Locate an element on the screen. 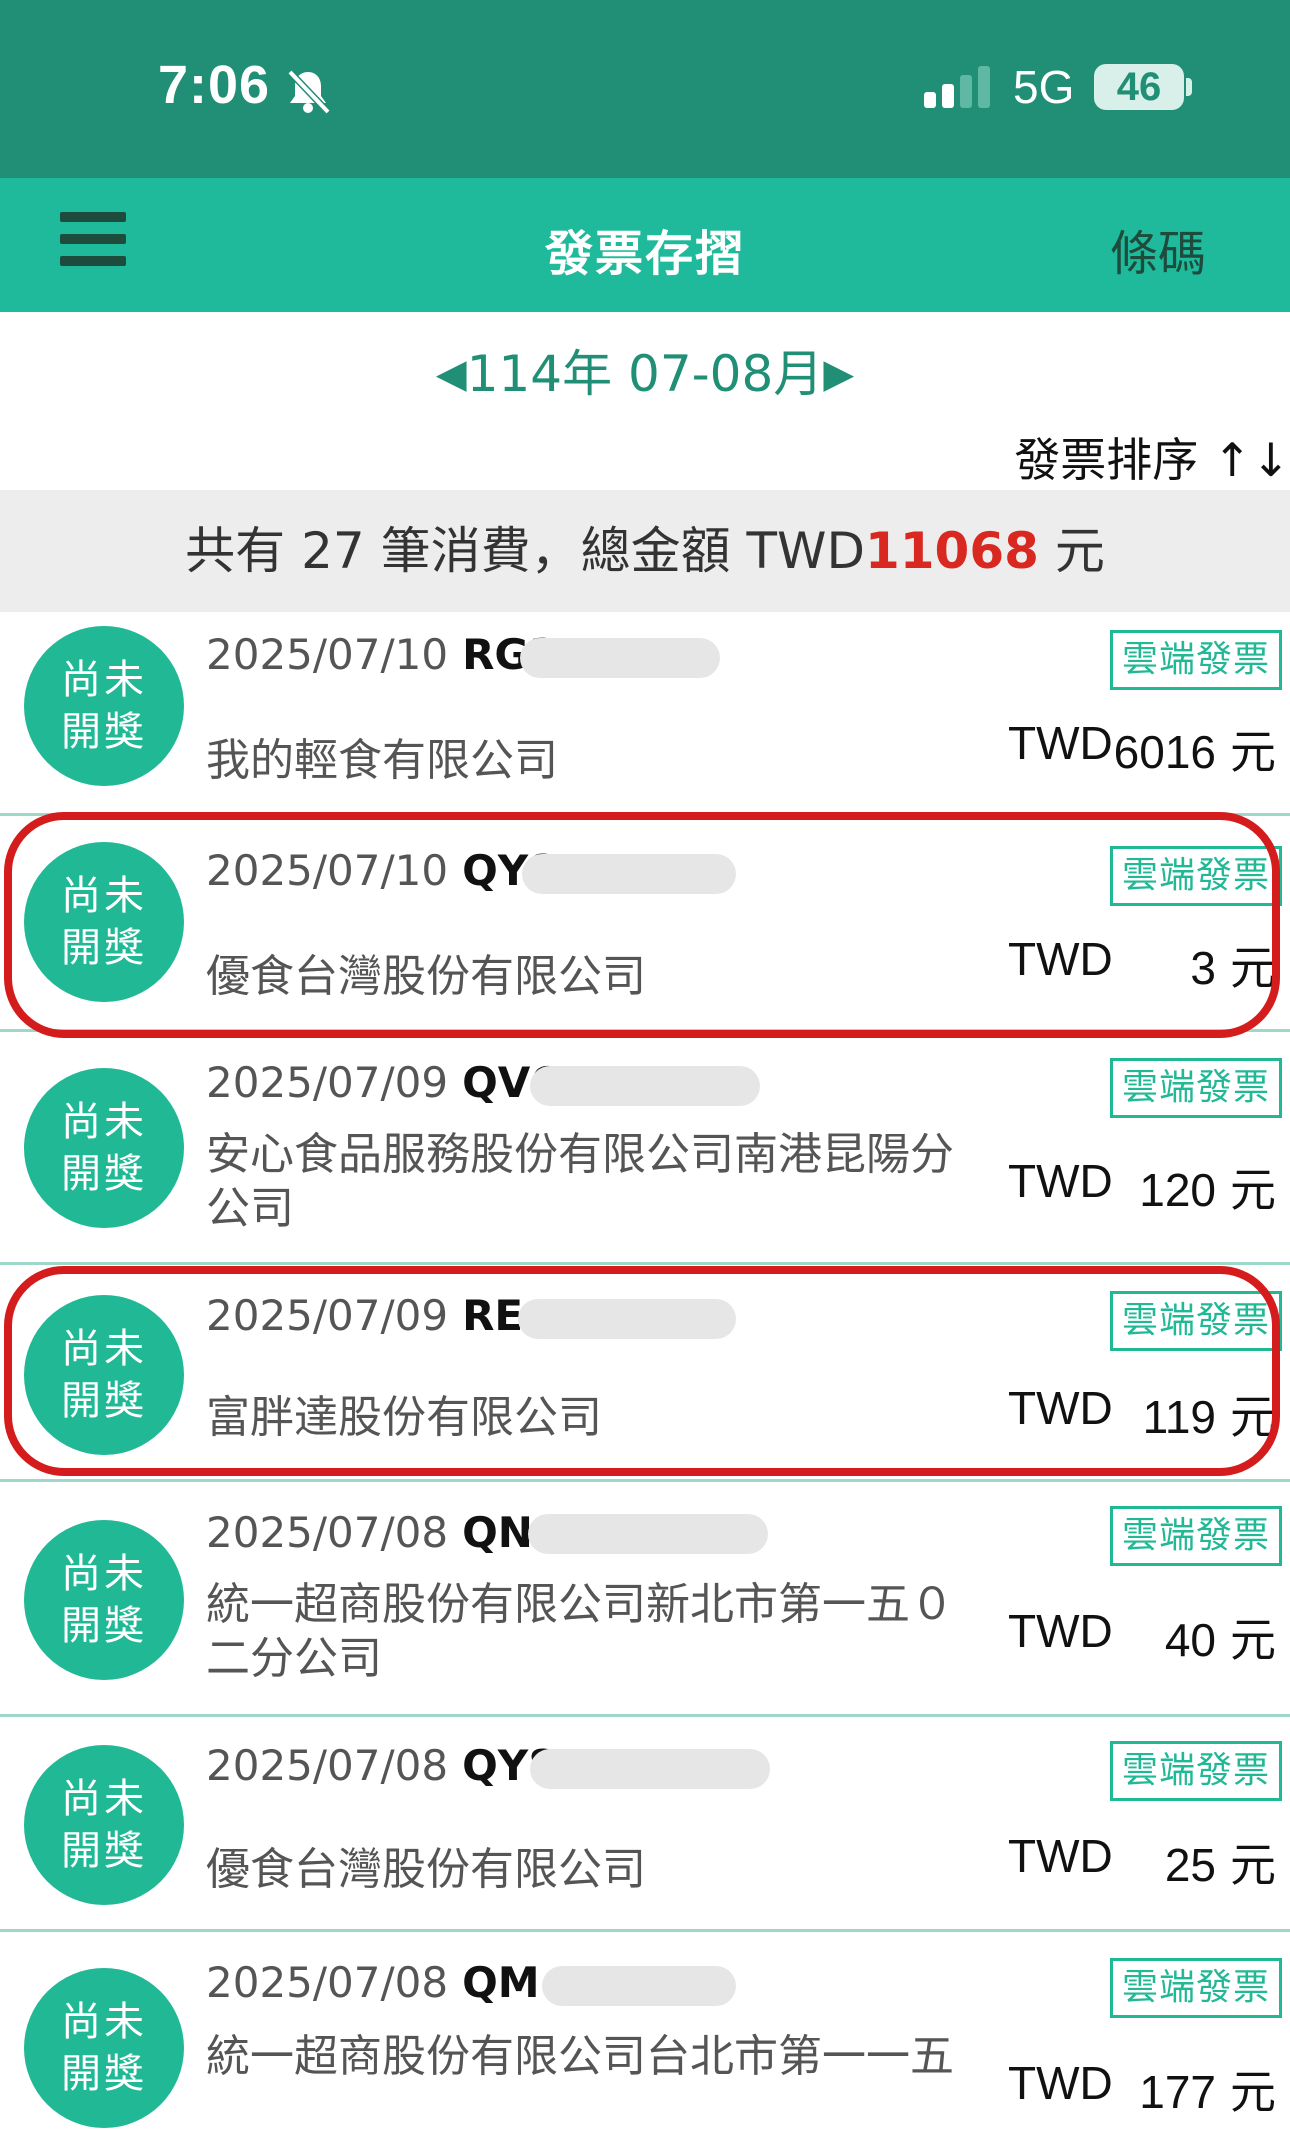 This screenshot has height=2132, width=1290. merchant-name: 安心食品服務股份有限公司南港昆陽分公司 is located at coordinates (580, 1181).